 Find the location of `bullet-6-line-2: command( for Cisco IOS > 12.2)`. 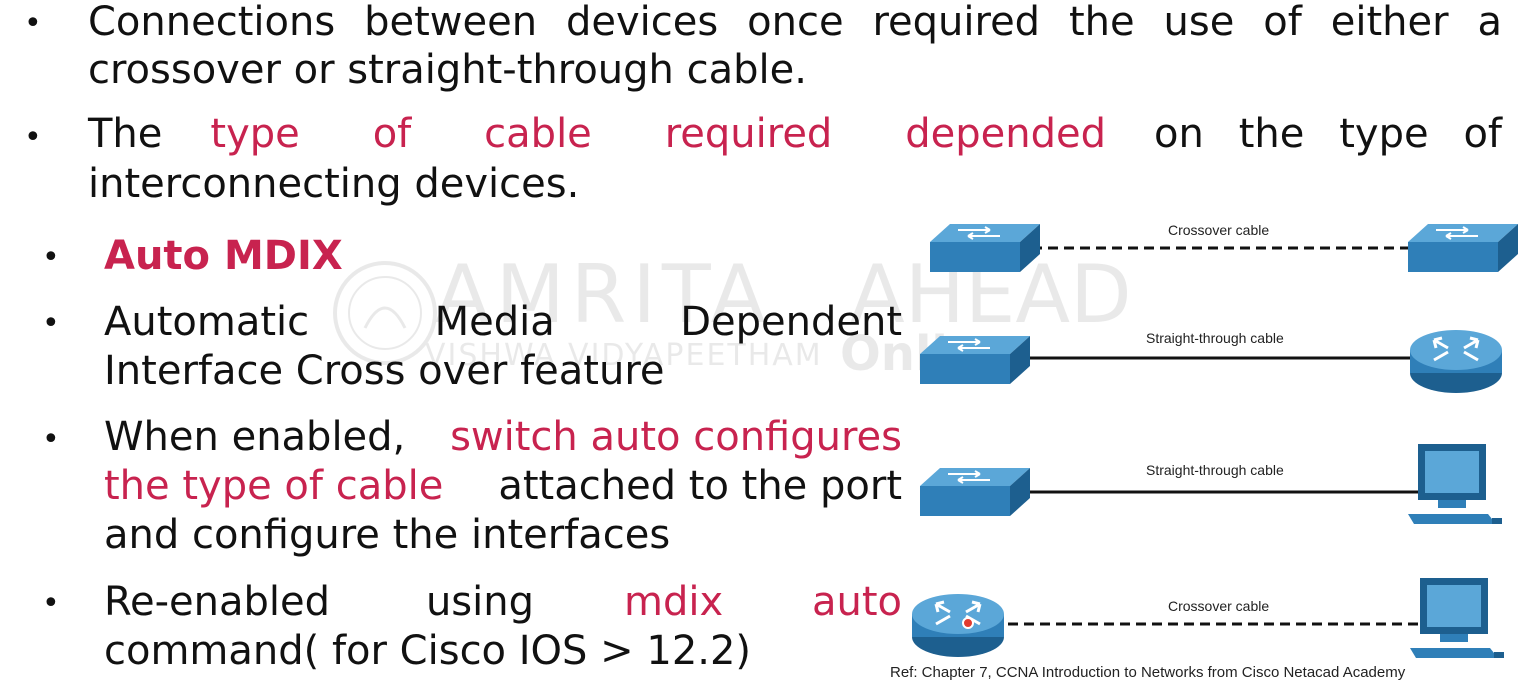

bullet-6-line-2: command( for Cisco IOS > 12.2) is located at coordinates (428, 651).